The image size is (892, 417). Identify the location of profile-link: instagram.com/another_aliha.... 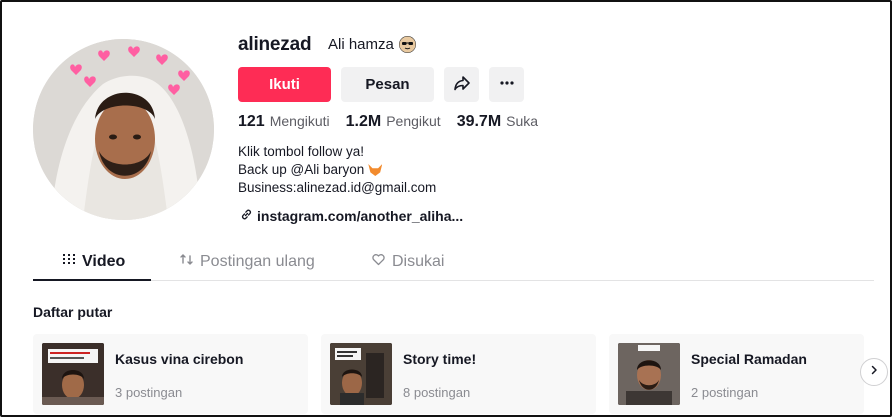
(351, 216).